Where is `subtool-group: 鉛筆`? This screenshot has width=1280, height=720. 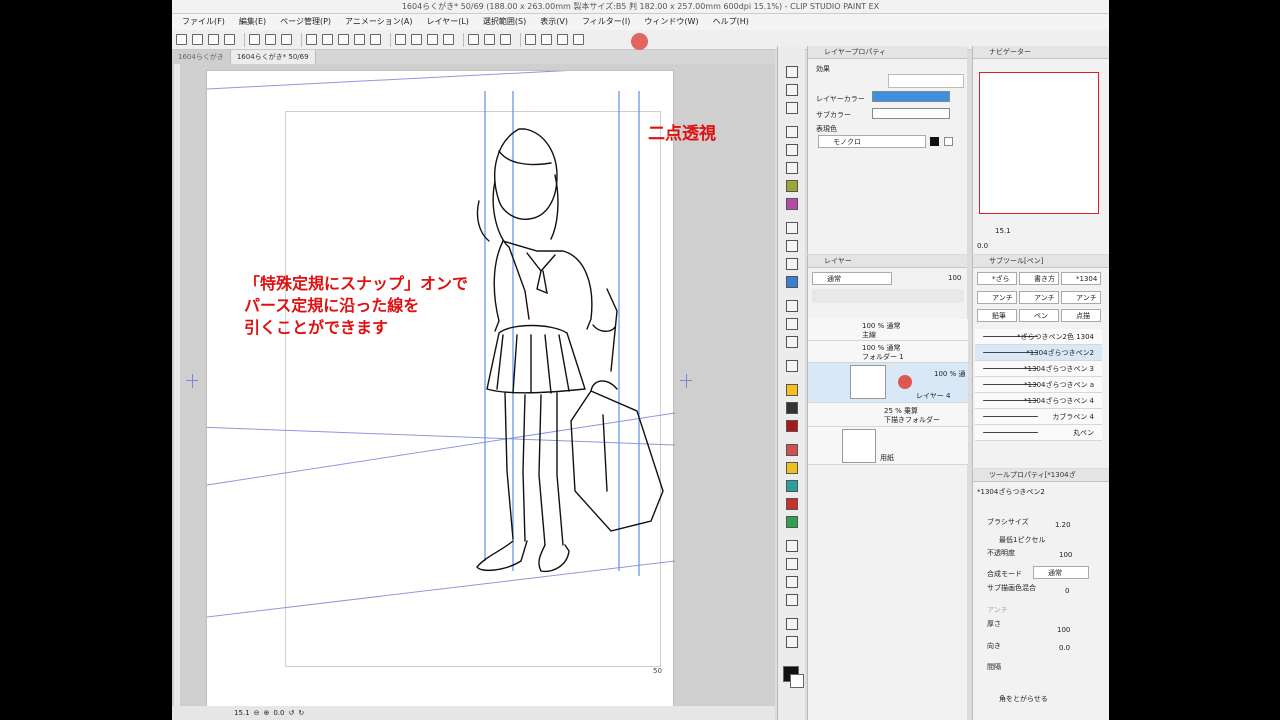 subtool-group: 鉛筆 is located at coordinates (997, 315).